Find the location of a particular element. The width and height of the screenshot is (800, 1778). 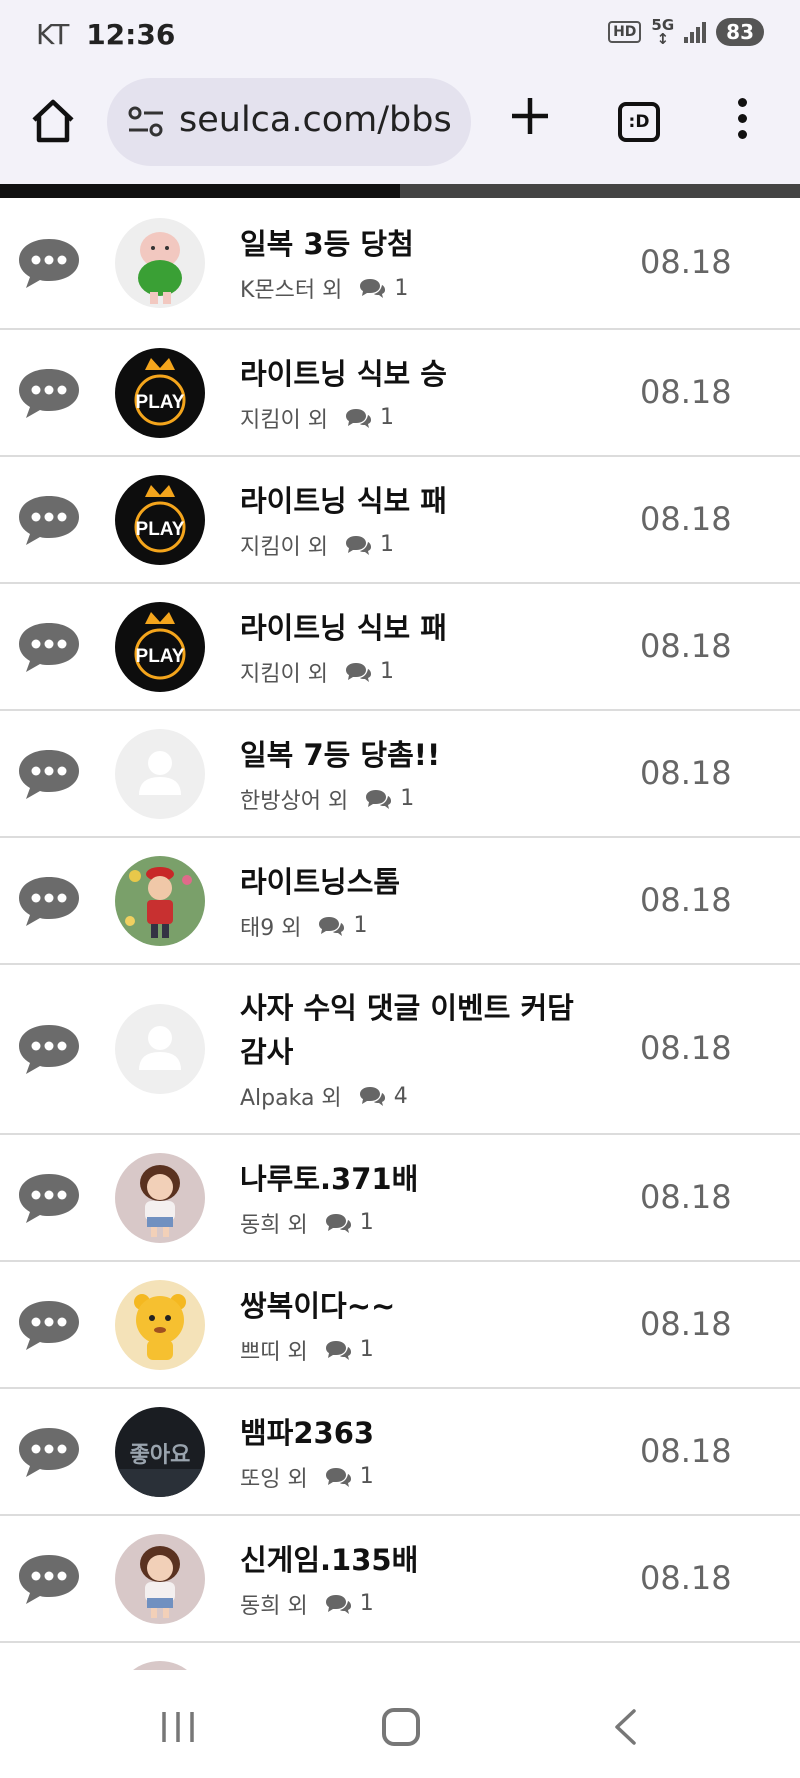

post-author: 한방상어 외 is located at coordinates (294, 801).